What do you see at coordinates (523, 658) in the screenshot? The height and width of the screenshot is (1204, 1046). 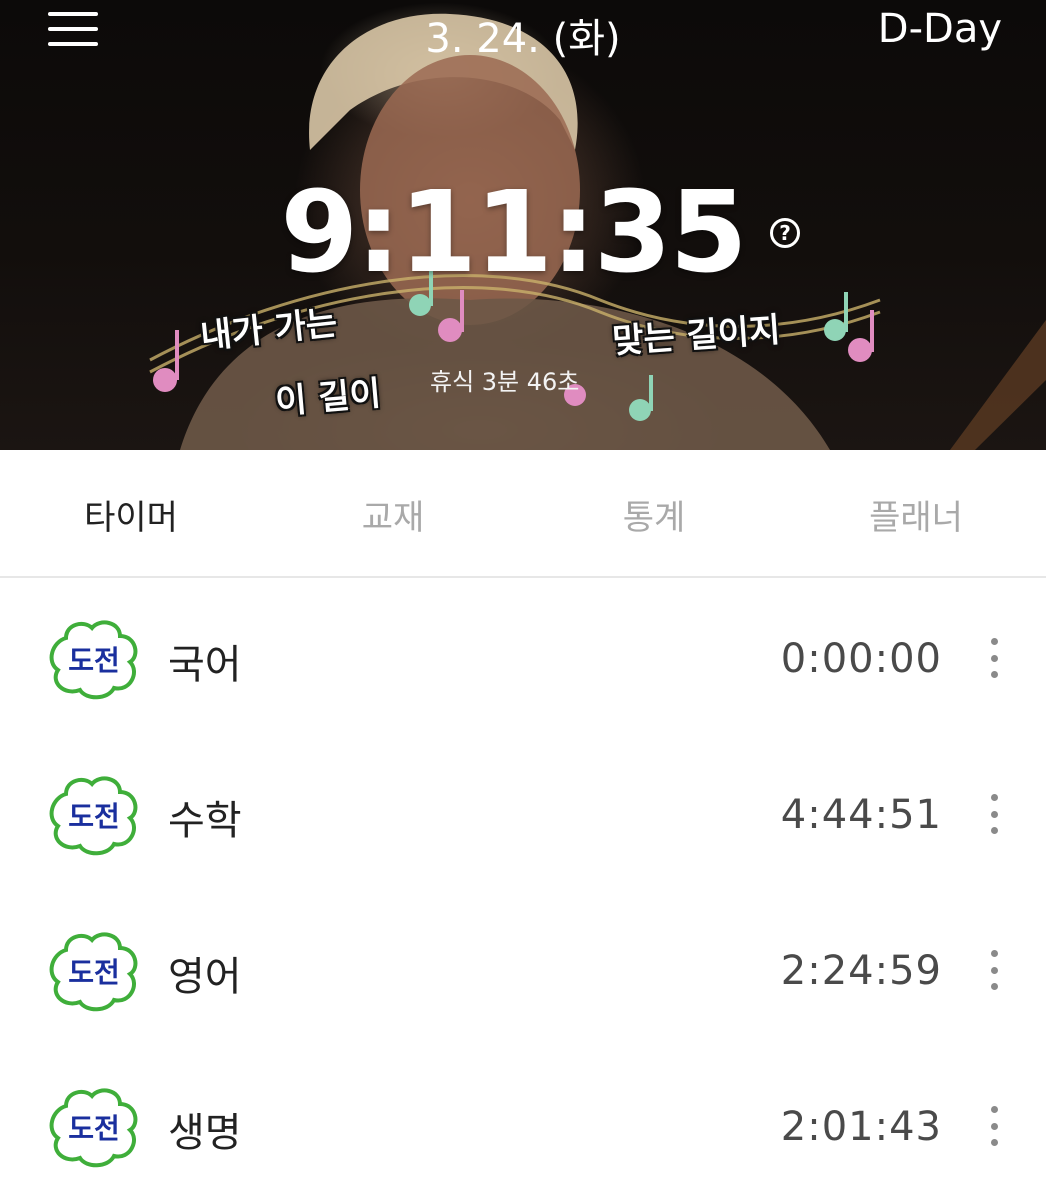 I see `subject-row: 도전 국어 0:00:00` at bounding box center [523, 658].